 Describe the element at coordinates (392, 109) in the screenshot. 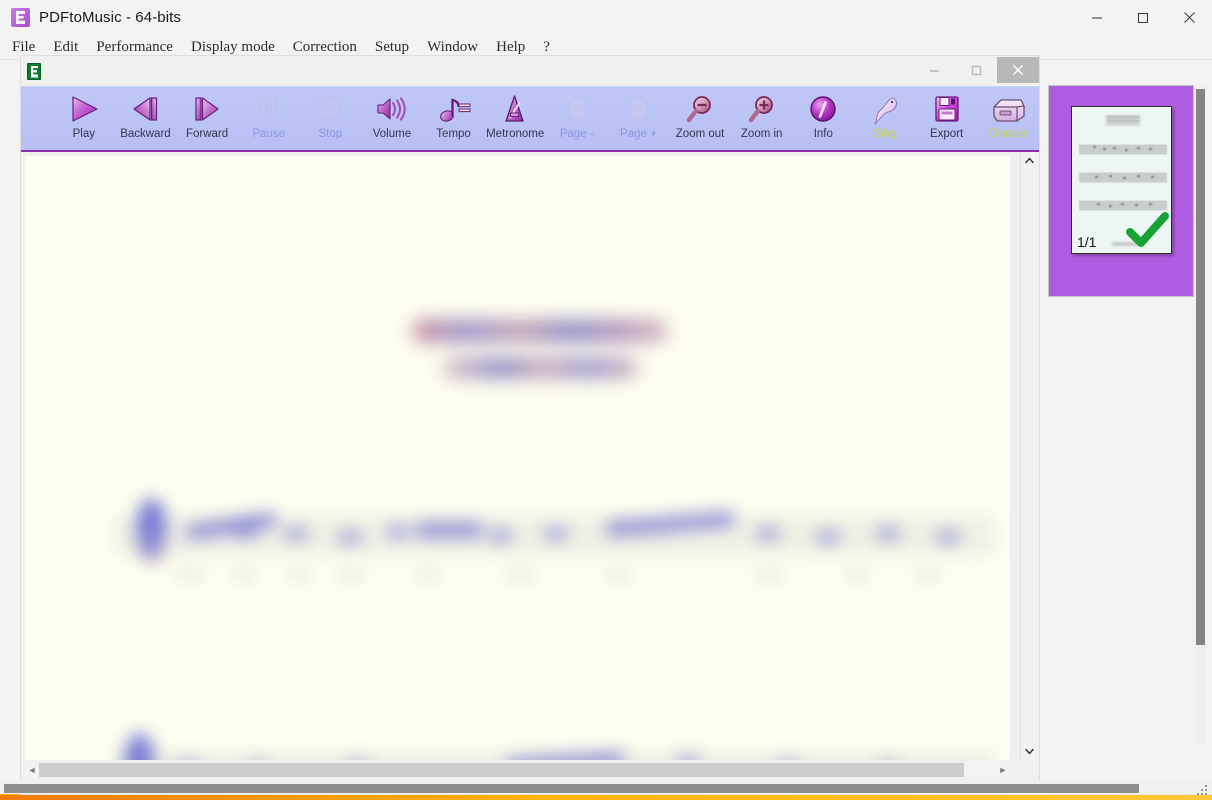

I see `volume-icon` at that location.